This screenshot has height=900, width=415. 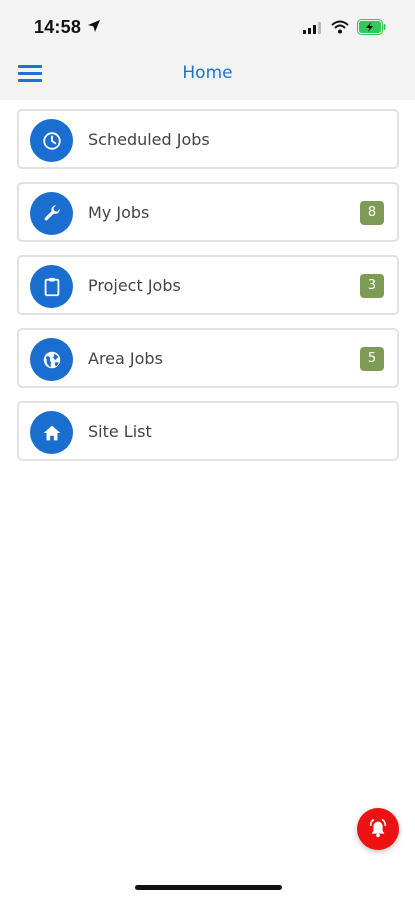 What do you see at coordinates (371, 27) in the screenshot?
I see `battery-charging-icon` at bounding box center [371, 27].